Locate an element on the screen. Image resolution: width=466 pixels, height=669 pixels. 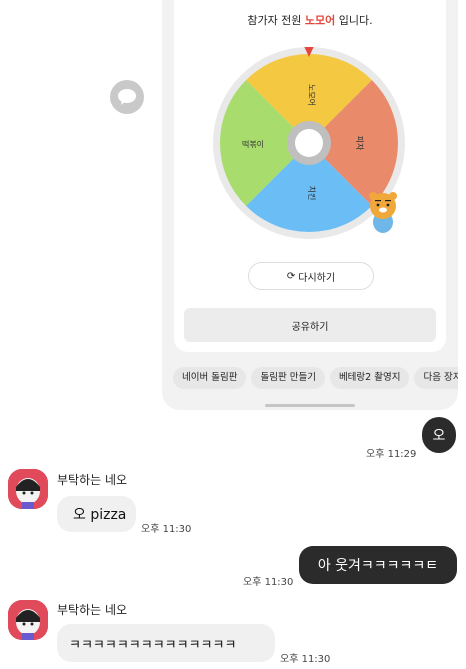
share-chat-icon is located at coordinates (127, 97).